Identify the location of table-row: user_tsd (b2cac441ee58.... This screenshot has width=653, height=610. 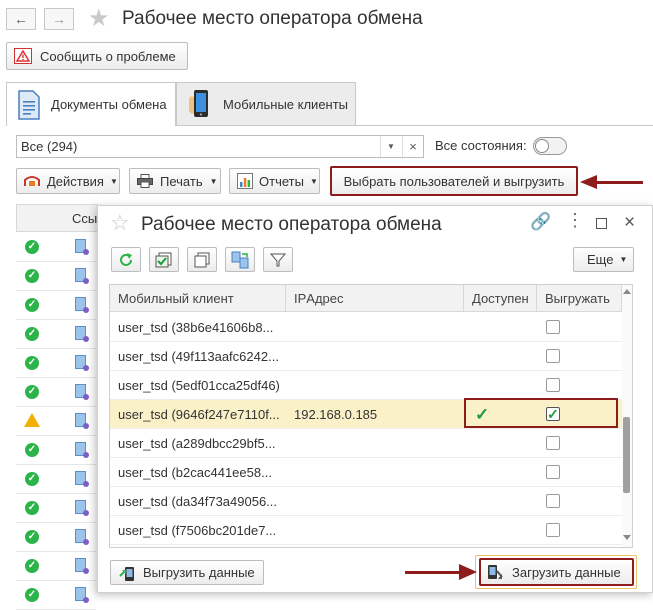
(366, 472).